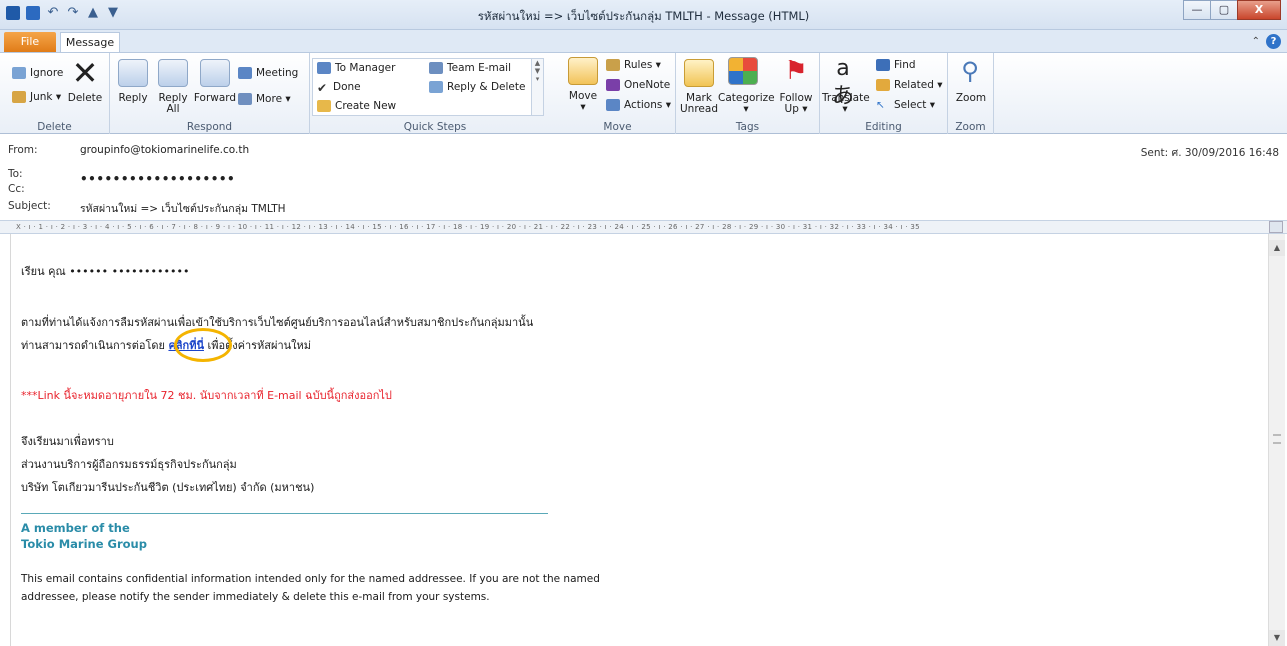 The height and width of the screenshot is (646, 1287). What do you see at coordinates (1276, 227) in the screenshot?
I see `ruler-toggle-icon` at bounding box center [1276, 227].